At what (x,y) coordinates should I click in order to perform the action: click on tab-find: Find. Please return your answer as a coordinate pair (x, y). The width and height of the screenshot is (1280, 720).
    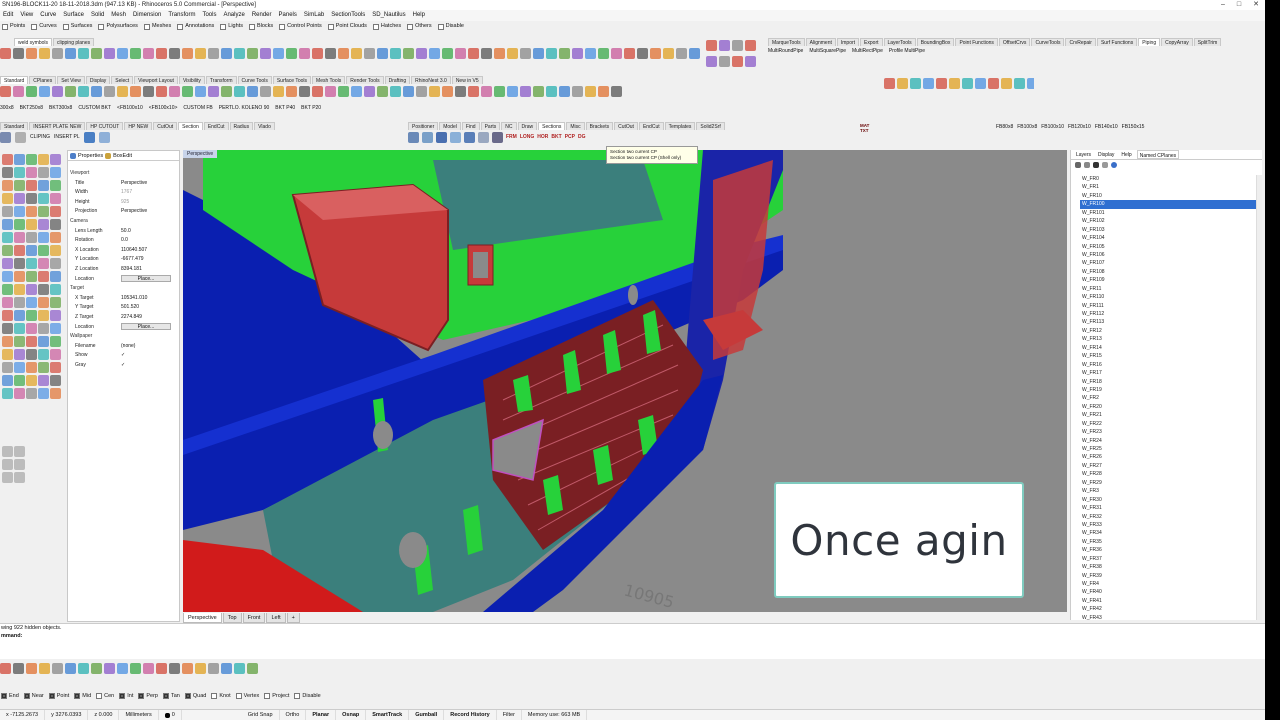
    Looking at the image, I should click on (470, 126).